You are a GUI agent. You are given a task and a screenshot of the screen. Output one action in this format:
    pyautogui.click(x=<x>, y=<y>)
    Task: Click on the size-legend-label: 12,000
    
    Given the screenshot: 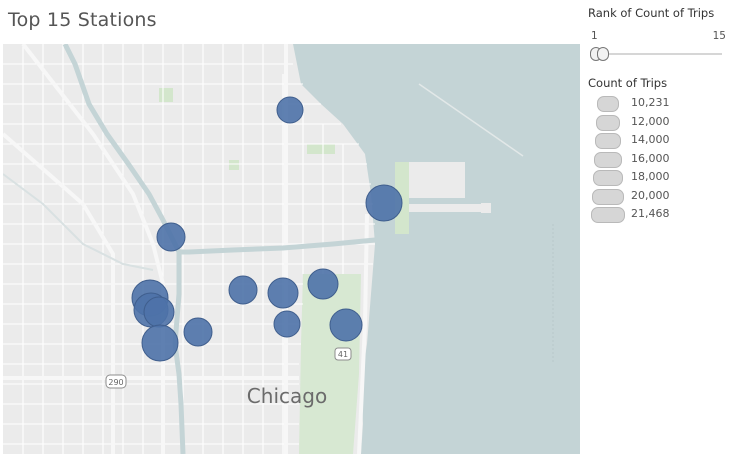 What is the action you would take?
    pyautogui.click(x=650, y=121)
    